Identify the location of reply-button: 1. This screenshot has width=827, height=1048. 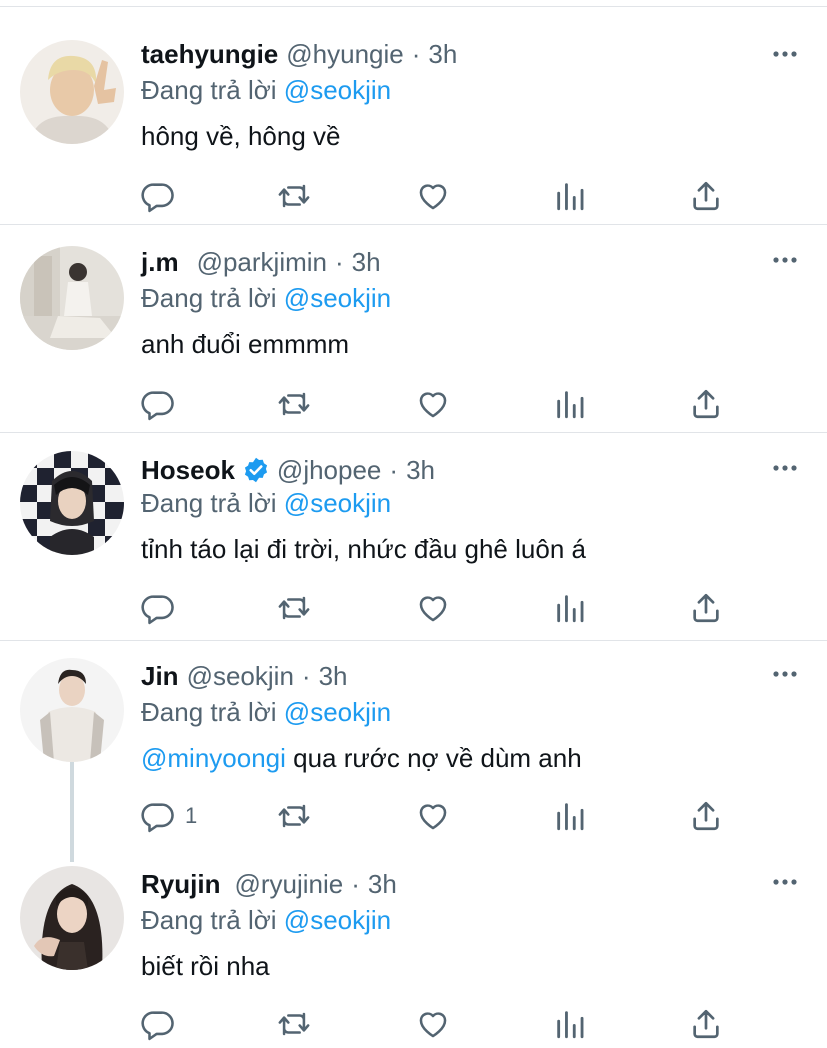
(169, 816).